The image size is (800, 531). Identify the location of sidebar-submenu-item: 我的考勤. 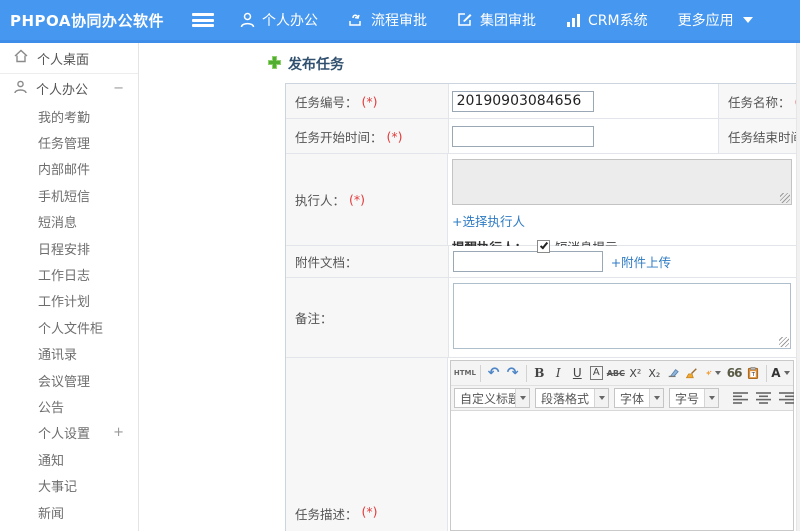
(69, 116).